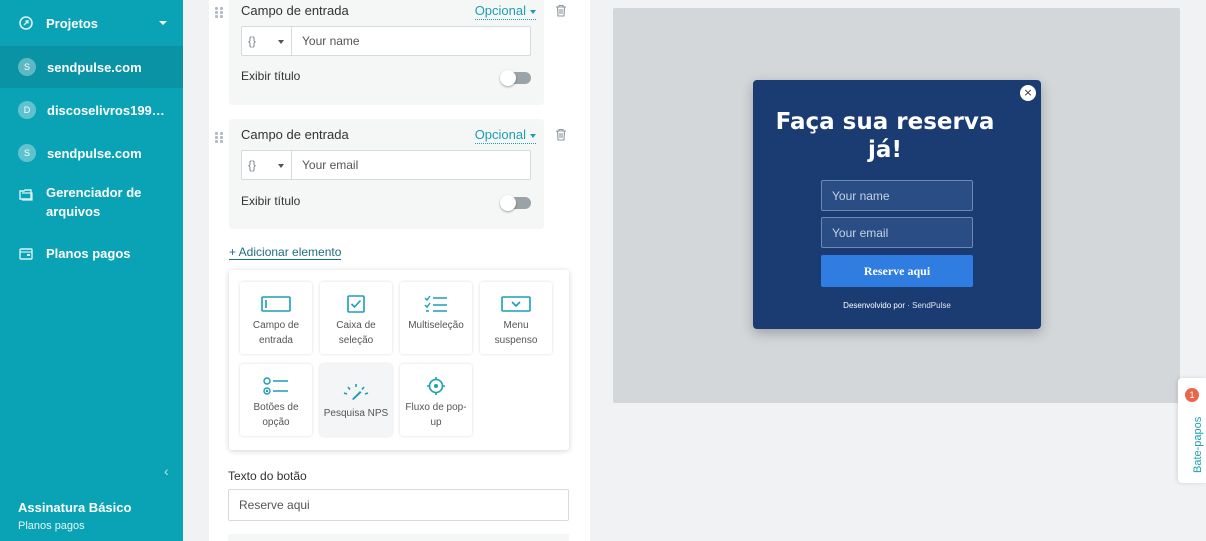  What do you see at coordinates (26, 23) in the screenshot?
I see `rocket-icon` at bounding box center [26, 23].